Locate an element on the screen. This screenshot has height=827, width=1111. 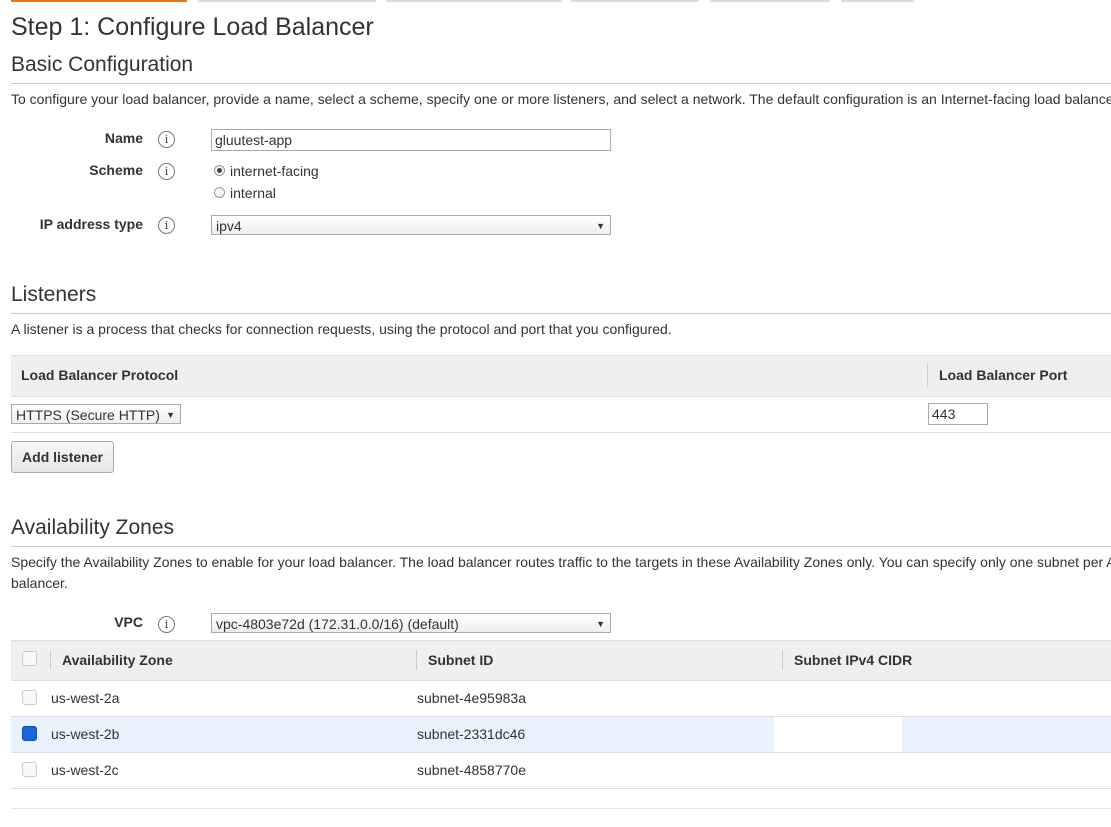
vpc-label: VPC is located at coordinates (128, 622).